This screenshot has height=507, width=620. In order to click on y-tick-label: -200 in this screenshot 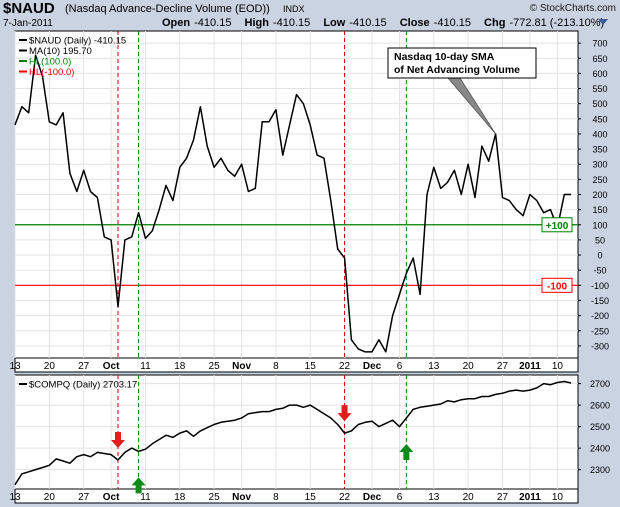, I will do `click(600, 316)`.